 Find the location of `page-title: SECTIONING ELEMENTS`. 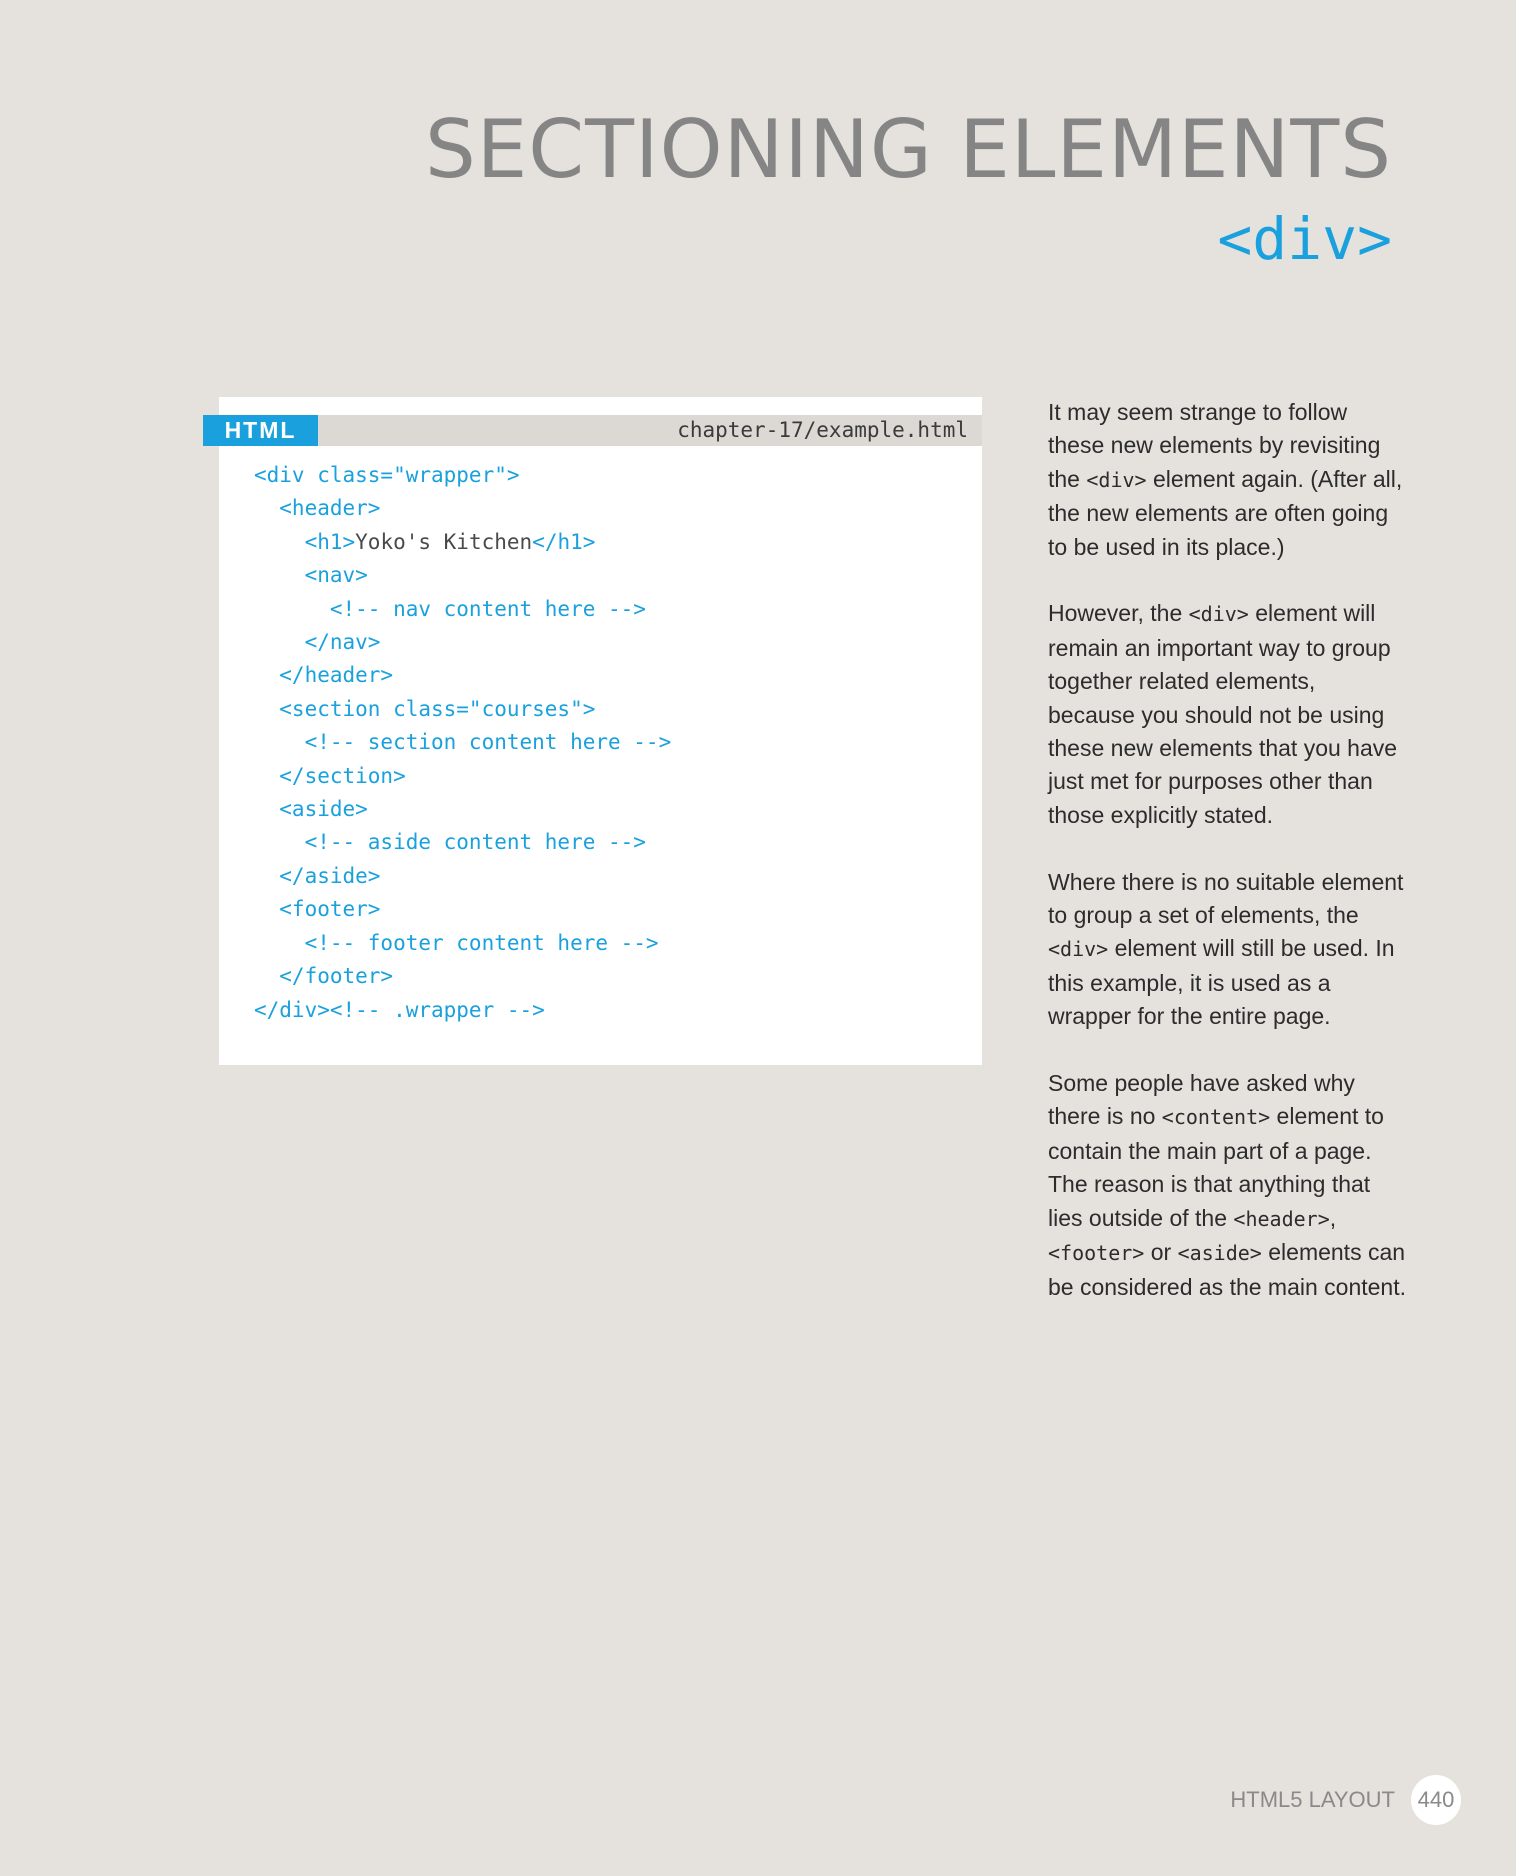

page-title: SECTIONING ELEMENTS is located at coordinates (908, 149).